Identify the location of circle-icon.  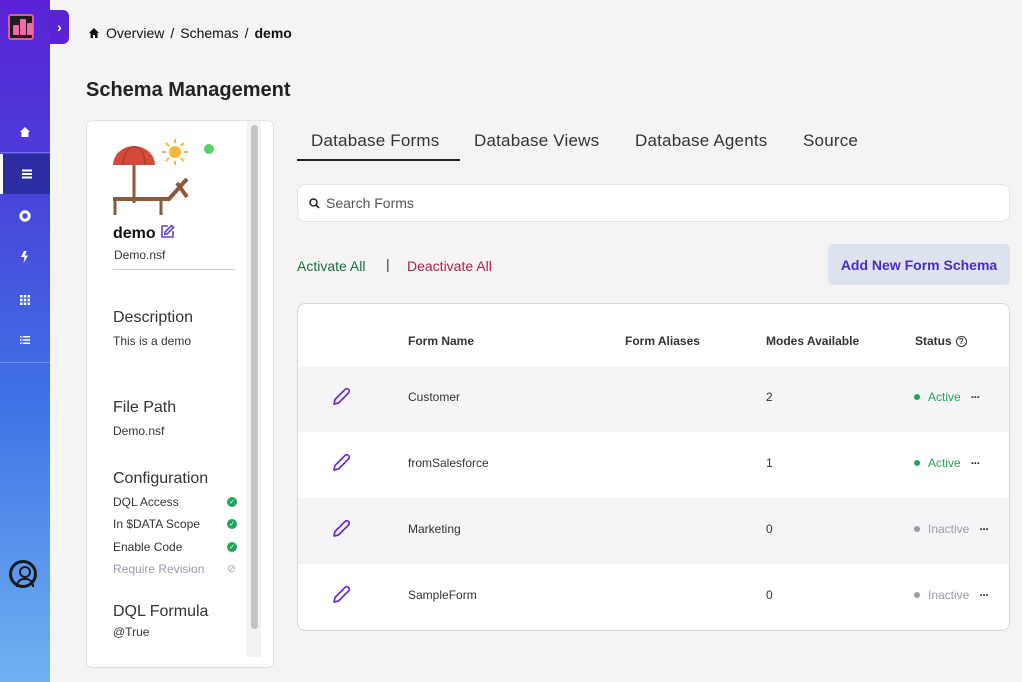
(25, 216).